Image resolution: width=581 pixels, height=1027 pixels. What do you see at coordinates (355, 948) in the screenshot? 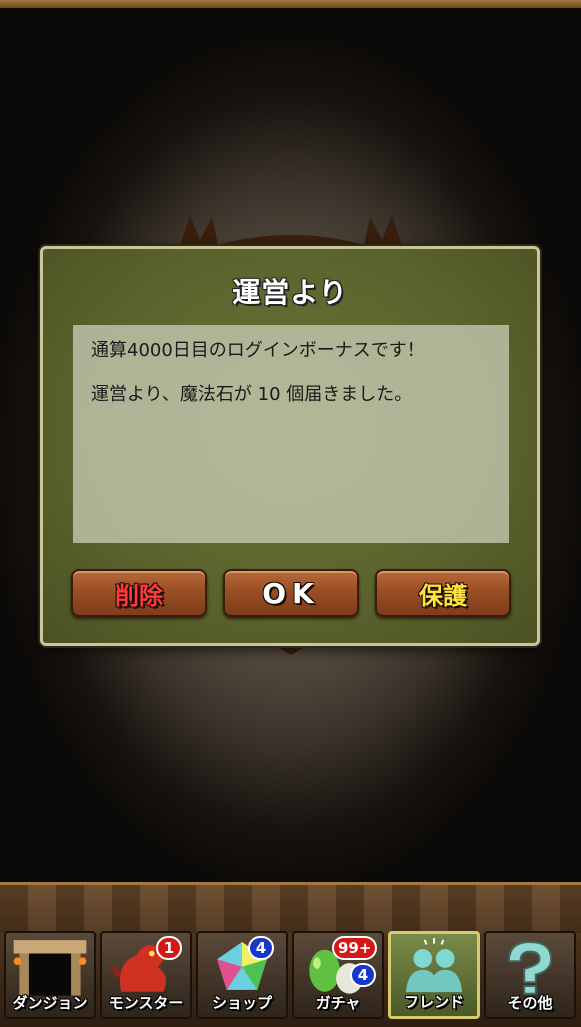
I see `gacha-badge-top: 99+` at bounding box center [355, 948].